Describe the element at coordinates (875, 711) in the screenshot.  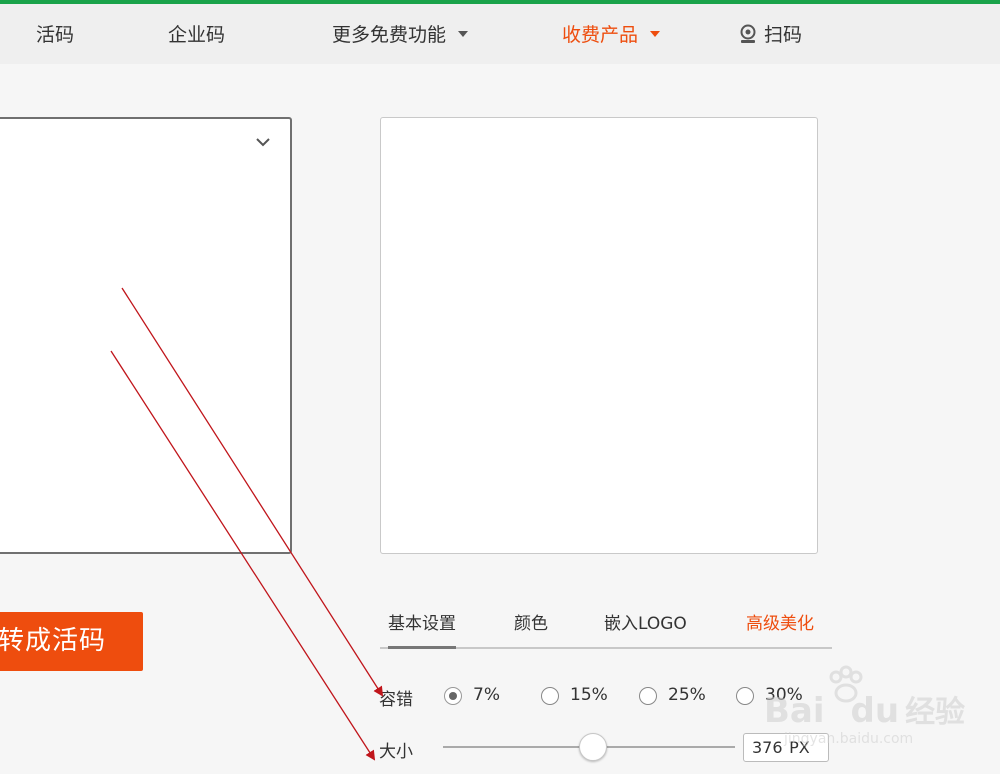
I see `watermark-brand-2: du` at that location.